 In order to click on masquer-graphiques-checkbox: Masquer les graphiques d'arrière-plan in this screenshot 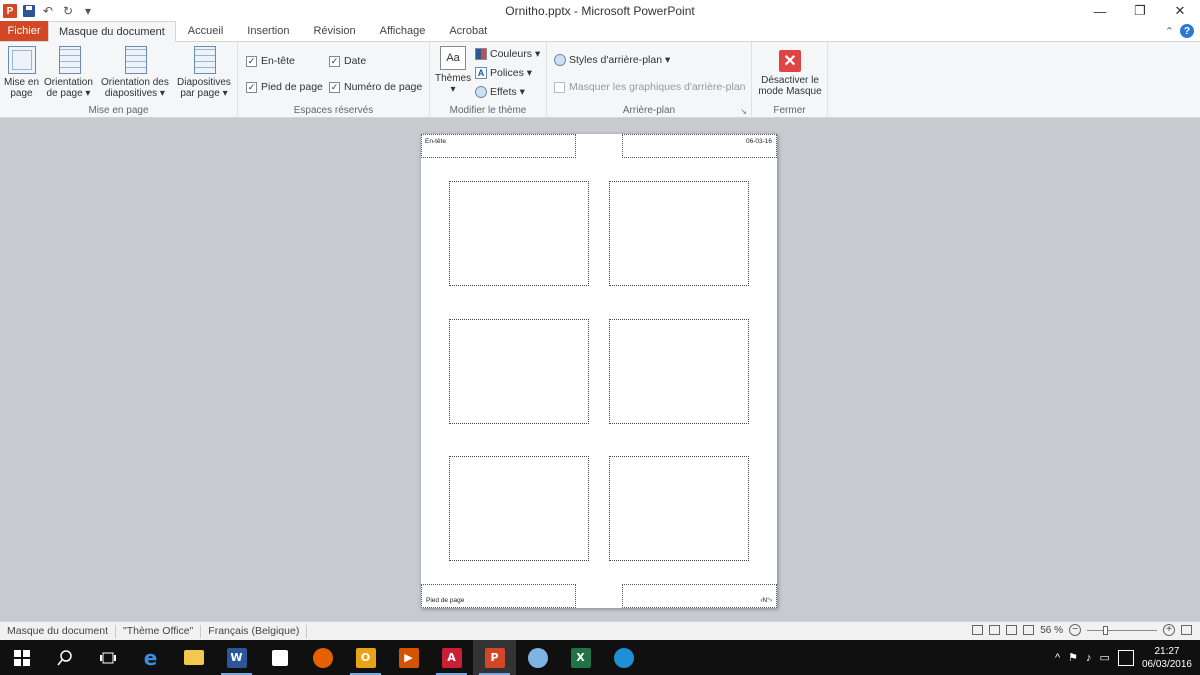, I will do `click(650, 87)`.